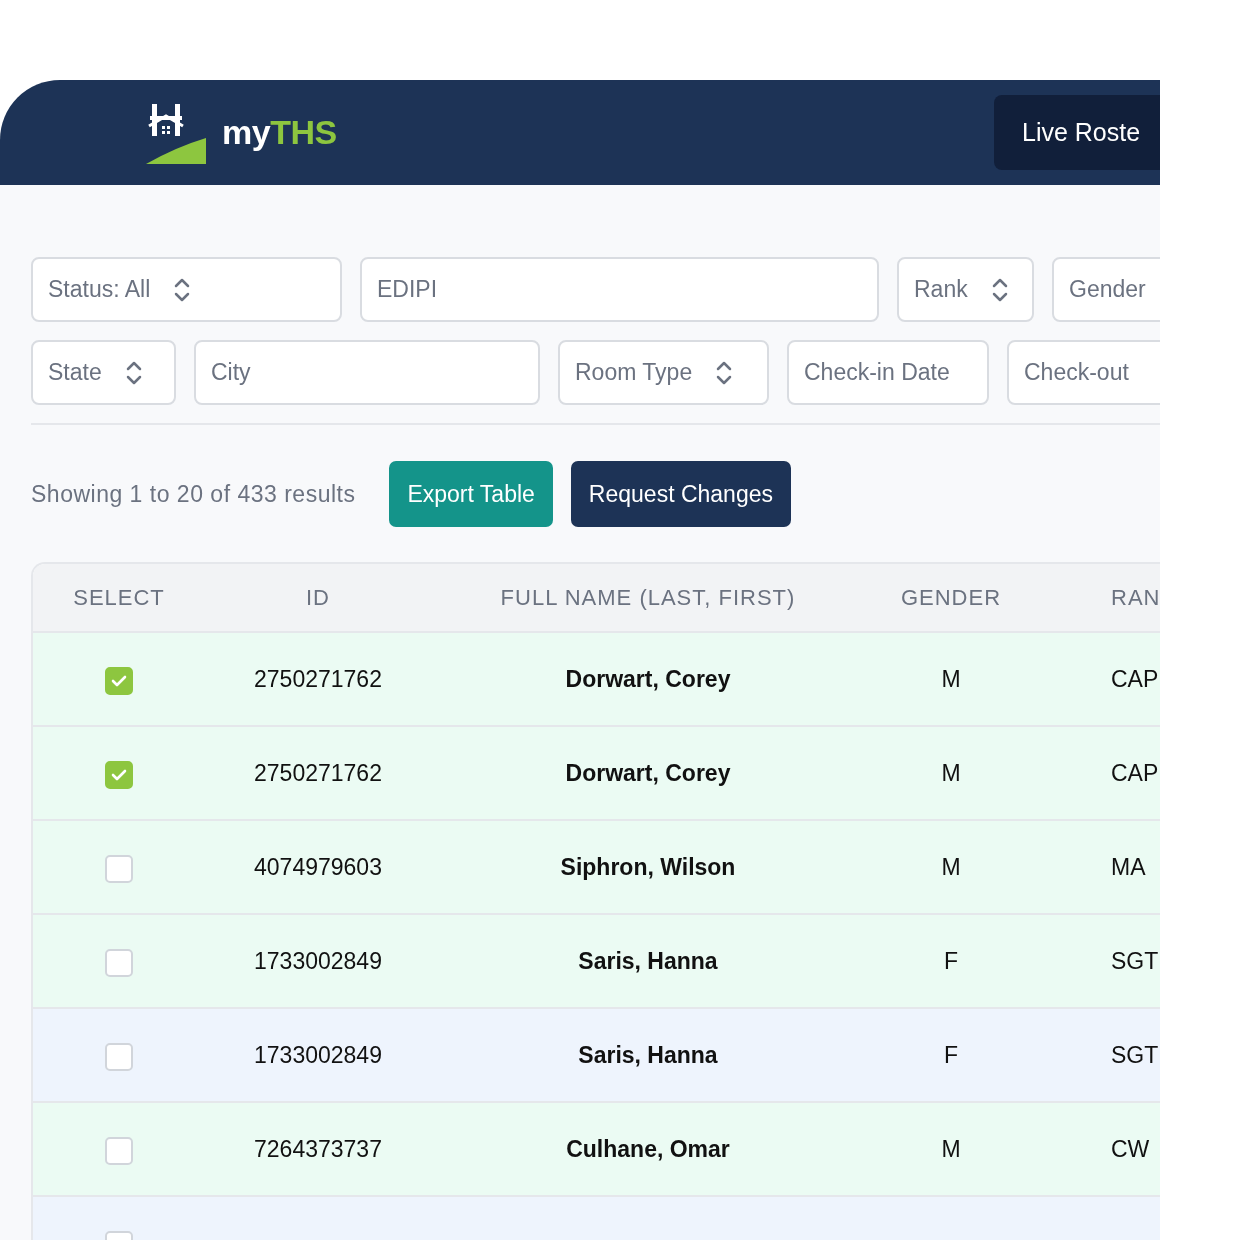 The image size is (1240, 1240). I want to click on id-cell: 4074979603, so click(318, 867).